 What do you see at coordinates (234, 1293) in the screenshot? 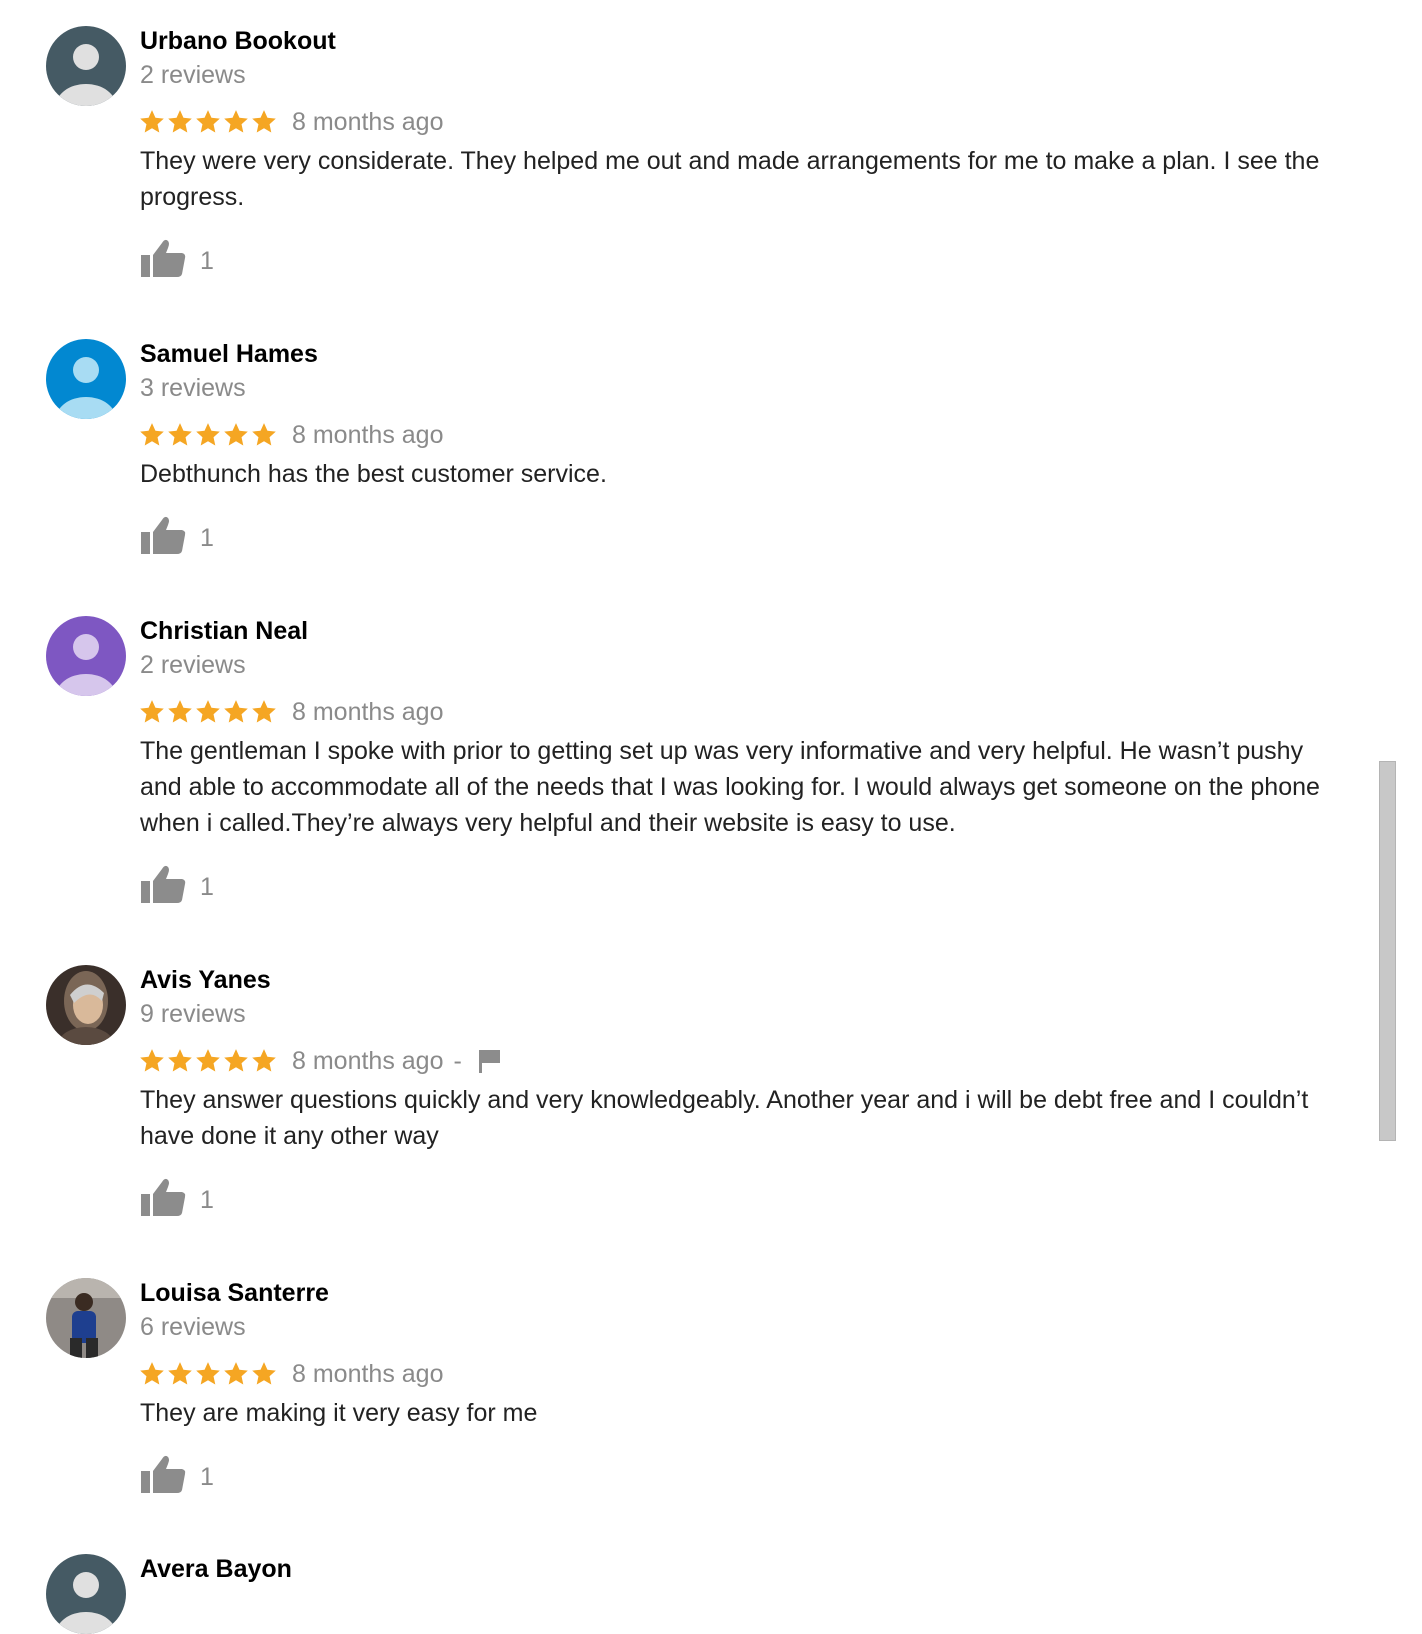
I see `author-name: Louisa Santerre` at bounding box center [234, 1293].